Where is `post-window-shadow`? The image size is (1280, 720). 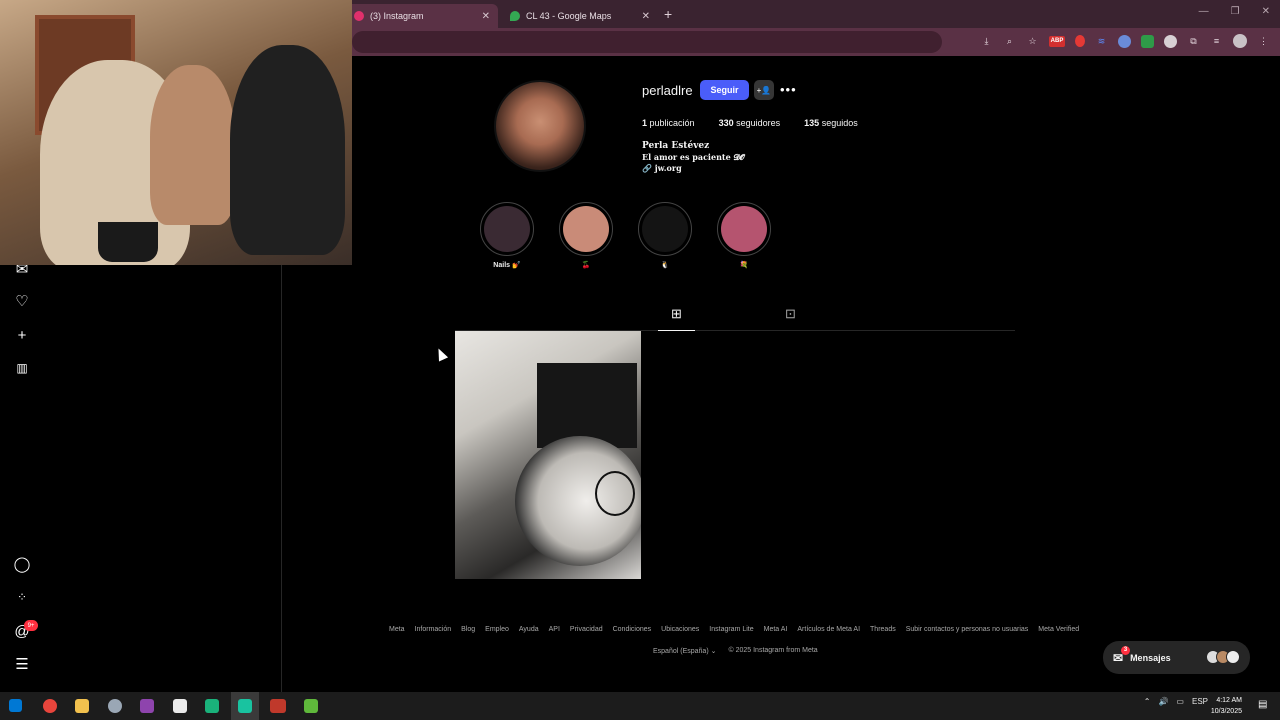
post-window-shadow is located at coordinates (587, 405).